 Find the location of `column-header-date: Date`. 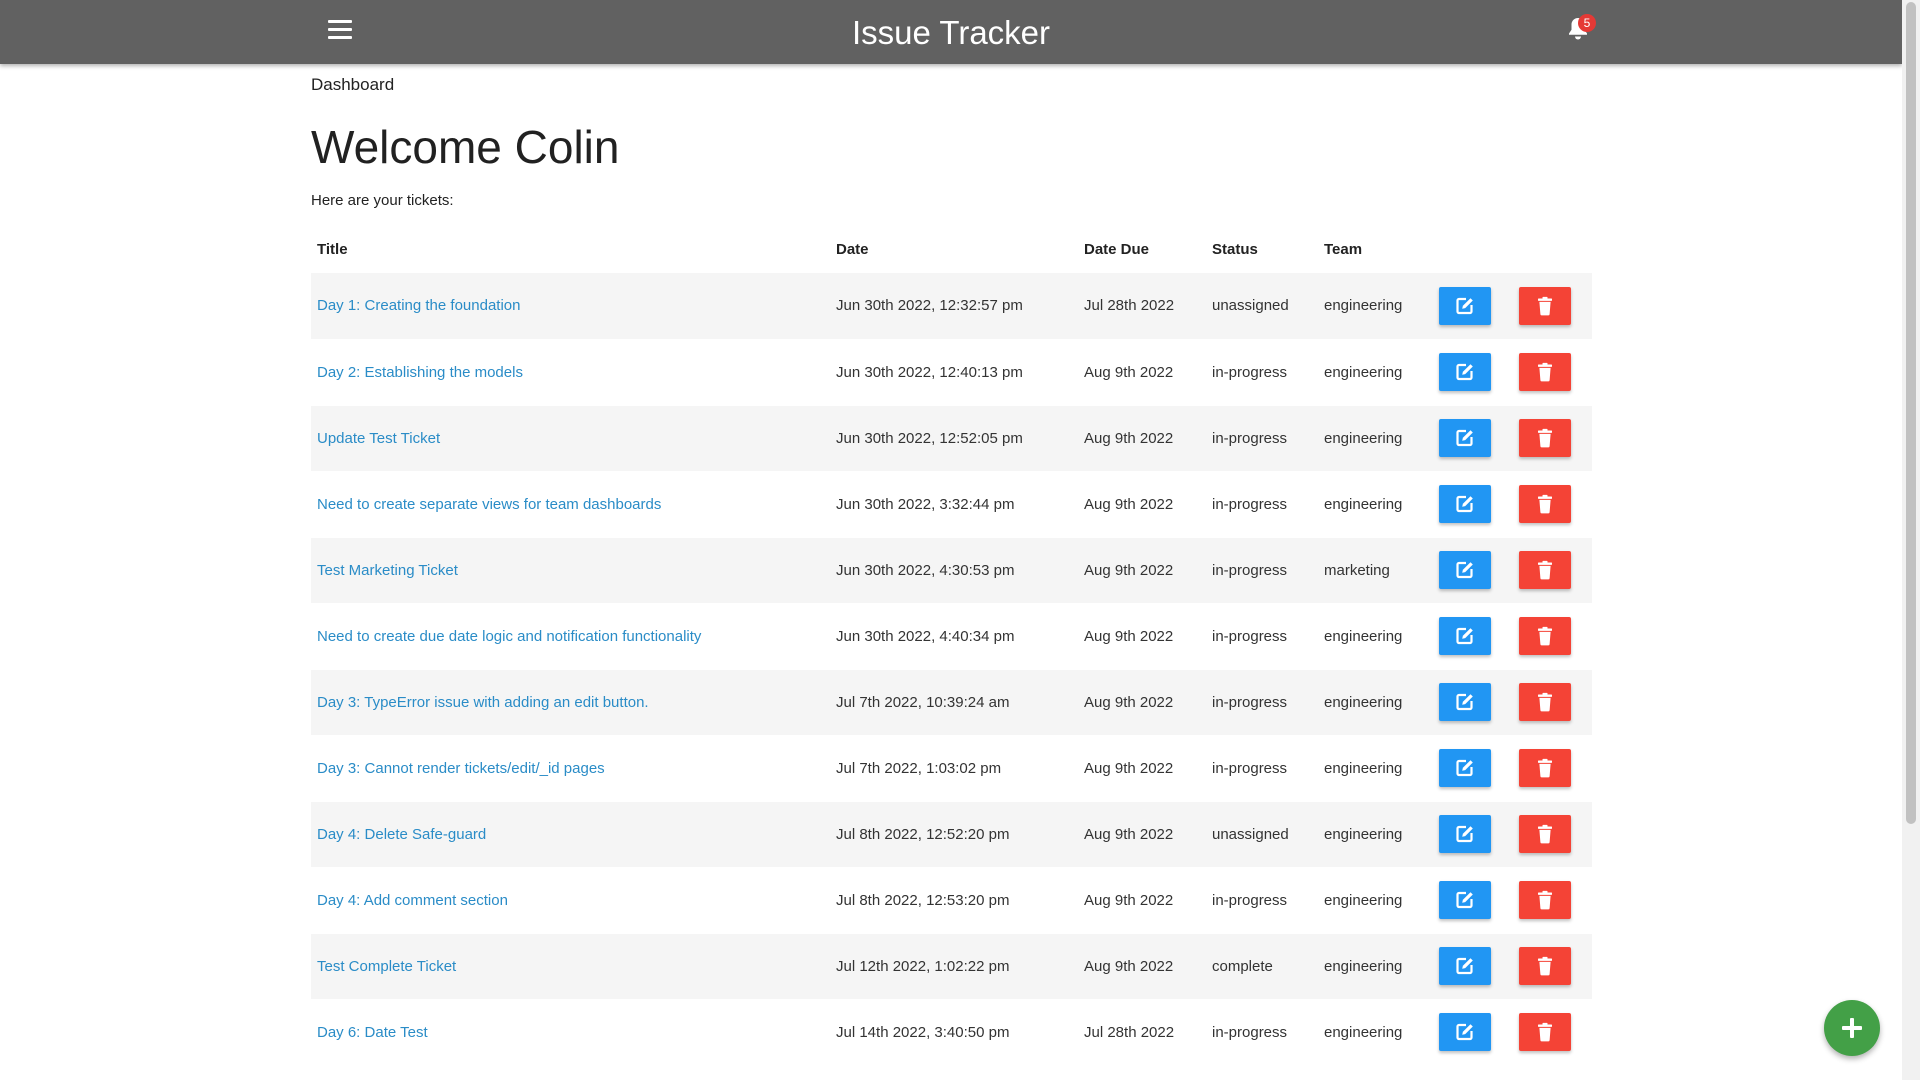

column-header-date: Date is located at coordinates (954, 249).